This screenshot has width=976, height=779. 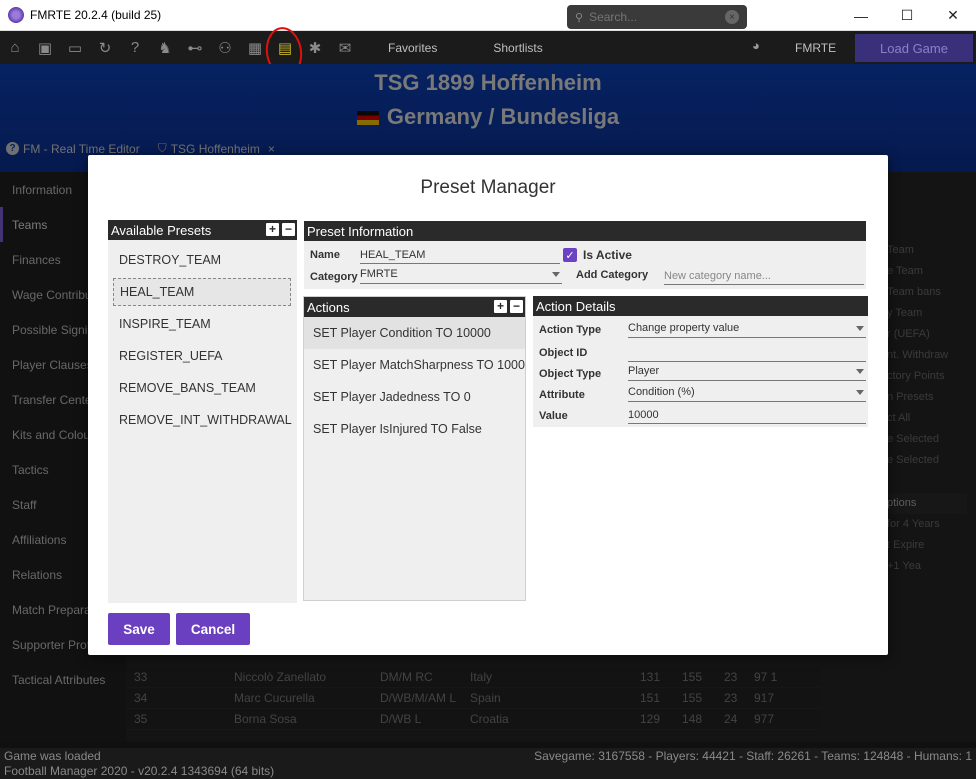 I want to click on preset-item: HEAL_TEAM, so click(x=202, y=292).